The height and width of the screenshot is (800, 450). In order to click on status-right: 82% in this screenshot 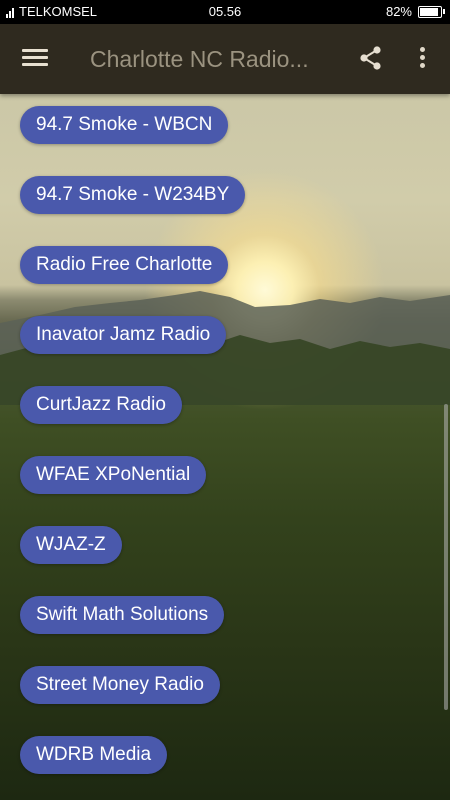, I will do `click(415, 11)`.